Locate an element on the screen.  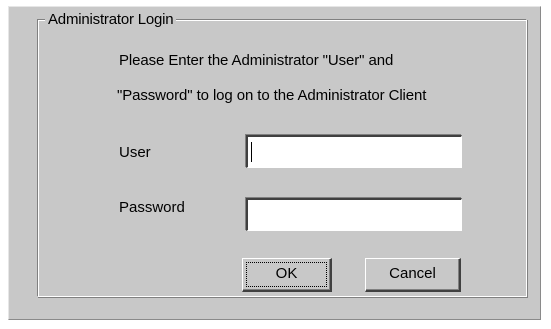
ok-button: OK is located at coordinates (287, 275).